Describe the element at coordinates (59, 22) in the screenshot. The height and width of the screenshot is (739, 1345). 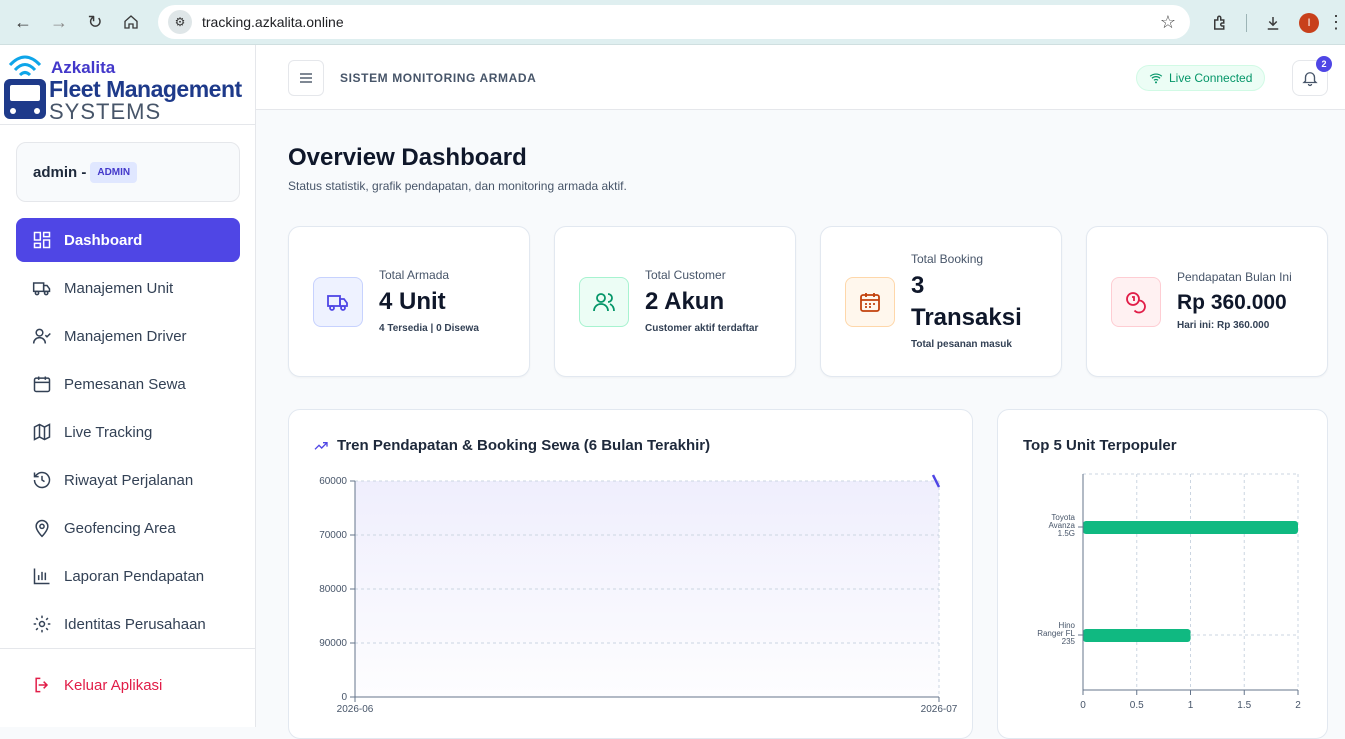
I see `forward-icon: →` at that location.